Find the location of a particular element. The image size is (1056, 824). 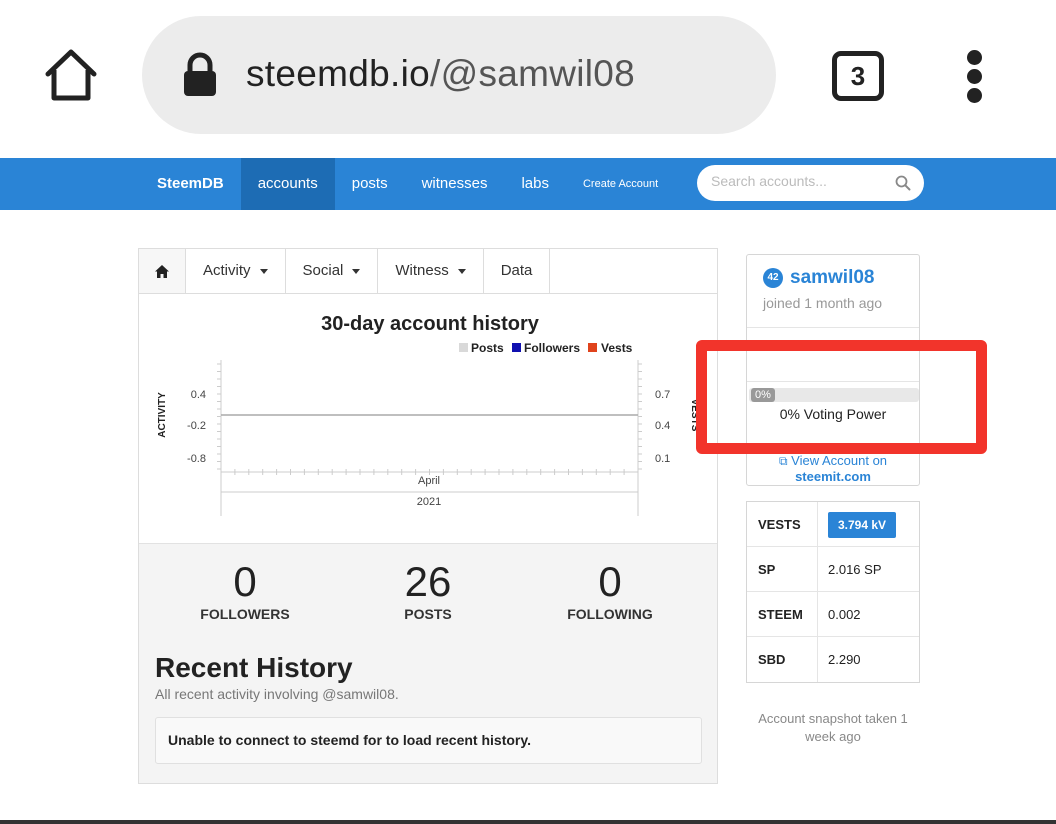

recent-history-title: Recent History is located at coordinates (254, 667).